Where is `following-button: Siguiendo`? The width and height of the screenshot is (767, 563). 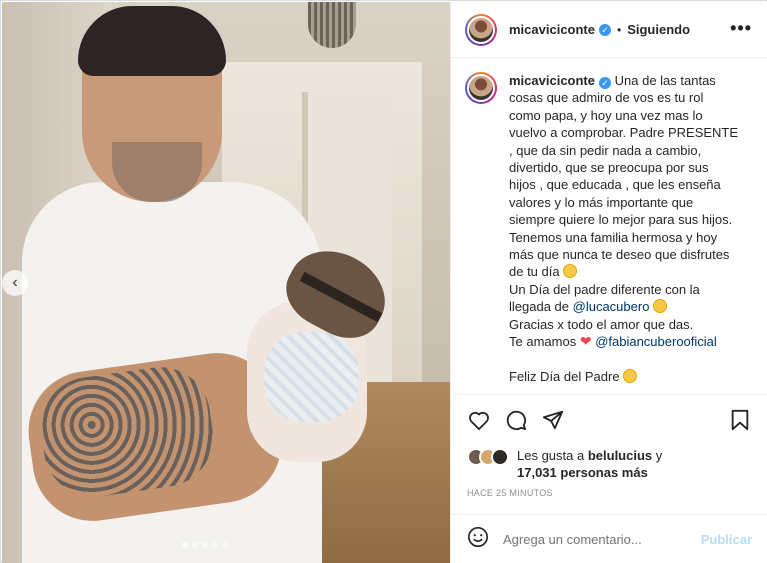 following-button: Siguiendo is located at coordinates (658, 29).